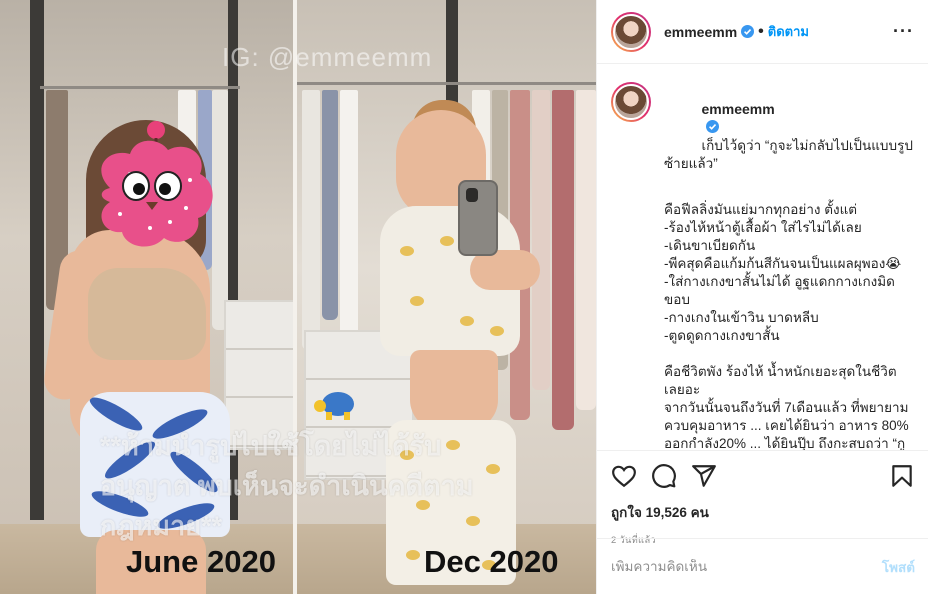  I want to click on person-arm-after, so click(505, 270).